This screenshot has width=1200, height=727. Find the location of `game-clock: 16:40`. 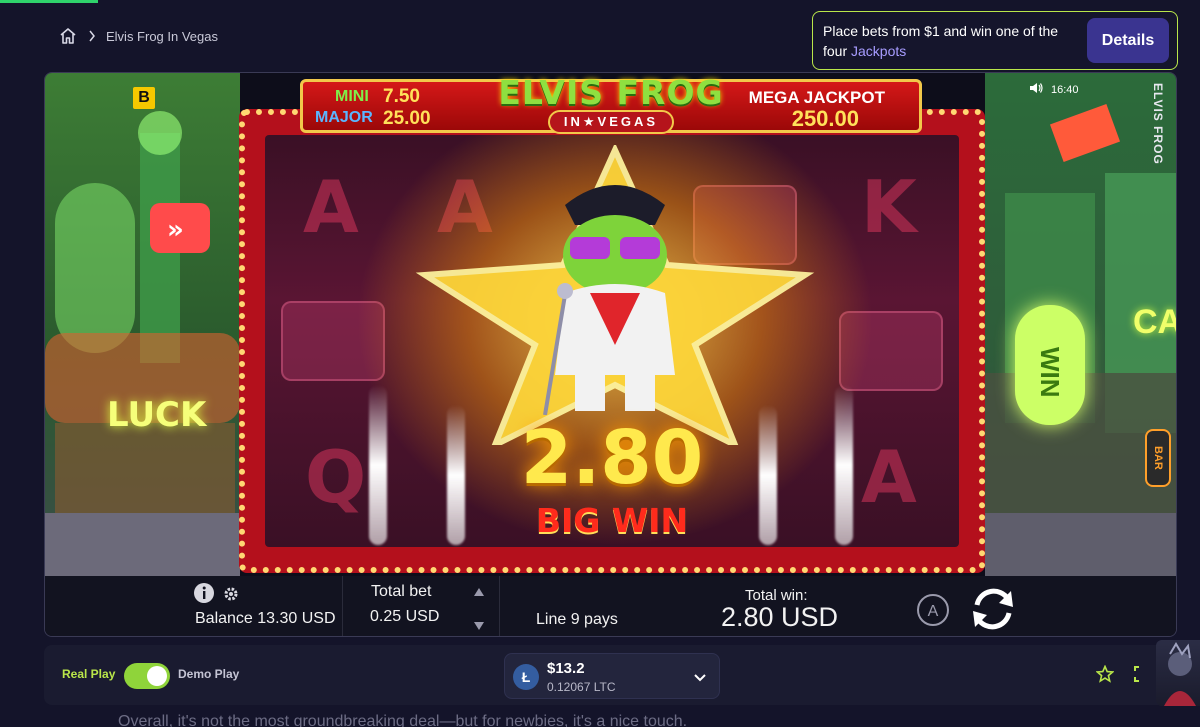

game-clock: 16:40 is located at coordinates (1054, 89).